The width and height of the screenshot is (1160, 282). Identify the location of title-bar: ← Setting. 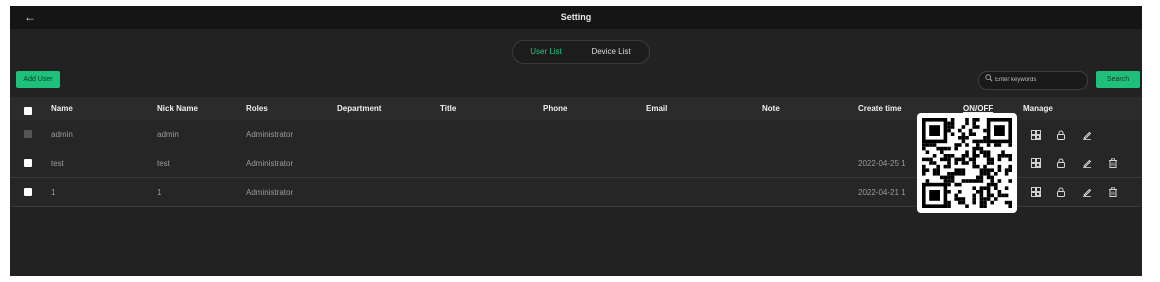
(576, 17).